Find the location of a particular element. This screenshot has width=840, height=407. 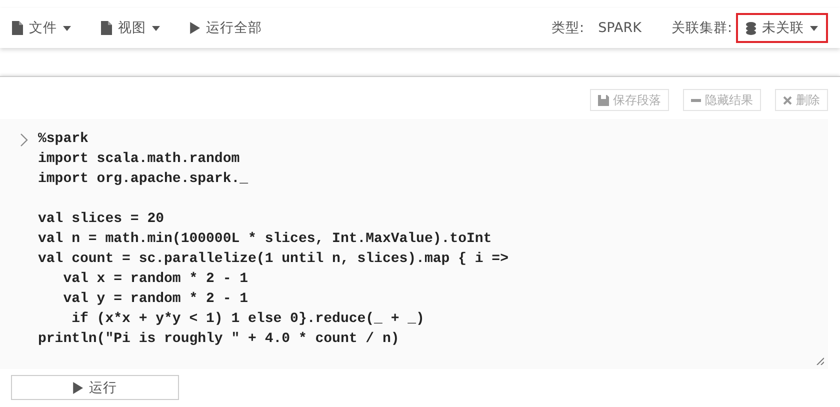

chevron-icon is located at coordinates (24, 140).